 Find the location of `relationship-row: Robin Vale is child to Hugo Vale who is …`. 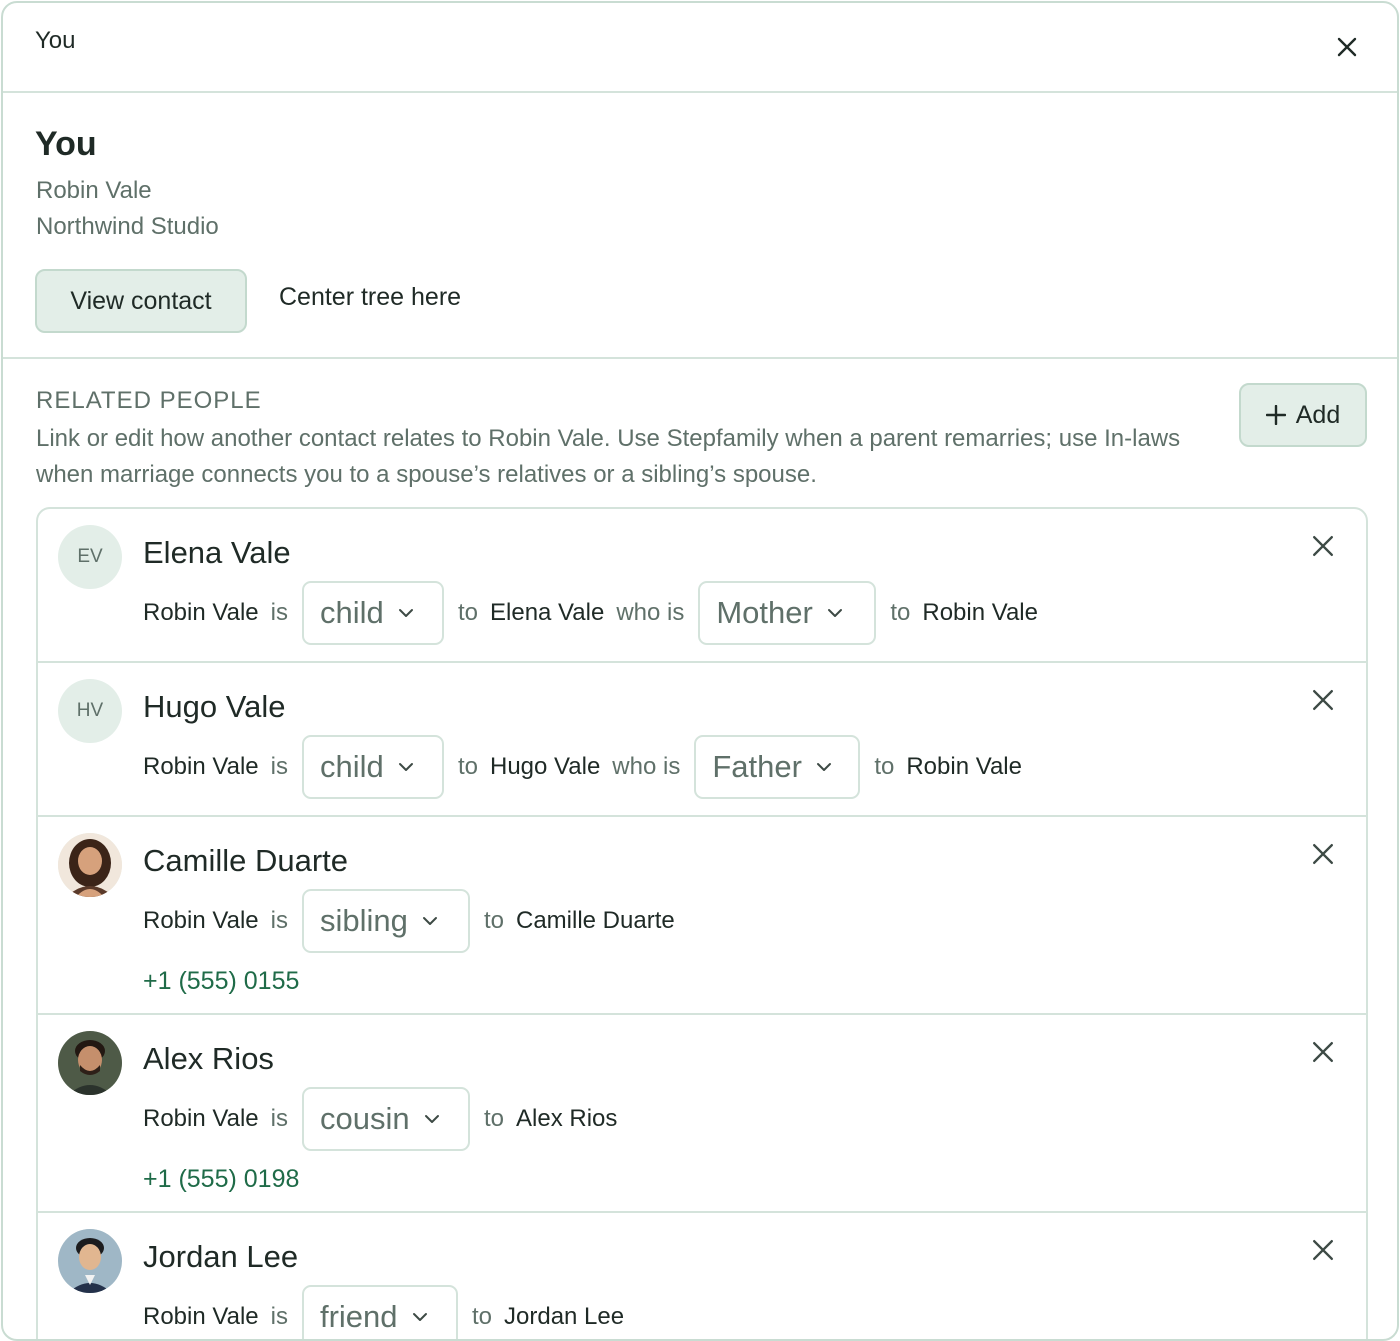

relationship-row: Robin Vale is child to Hugo Vale who is … is located at coordinates (582, 767).